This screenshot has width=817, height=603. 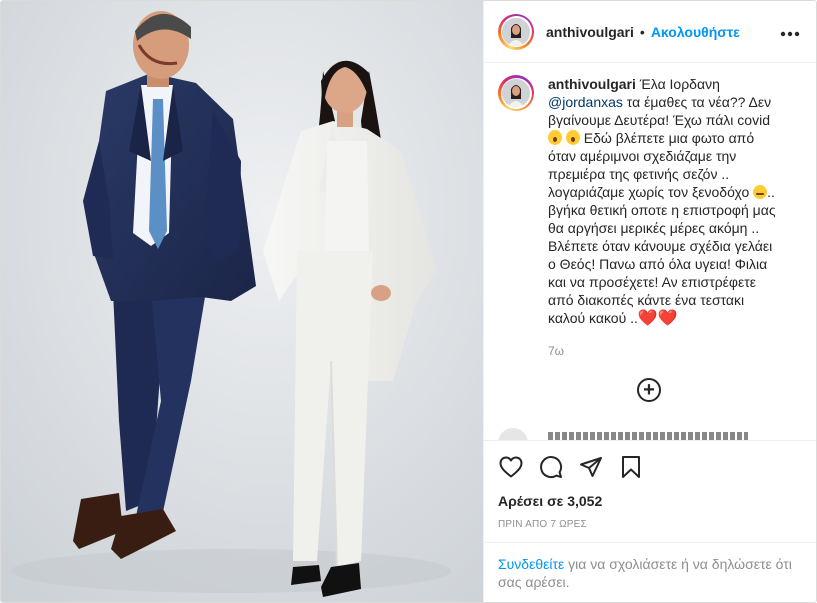 What do you see at coordinates (650, 491) in the screenshot?
I see `actions-area: Αρέσει σε 3,052 ΠΡΙΝ ΑΠΟ 7 ΩΡΕΣ` at bounding box center [650, 491].